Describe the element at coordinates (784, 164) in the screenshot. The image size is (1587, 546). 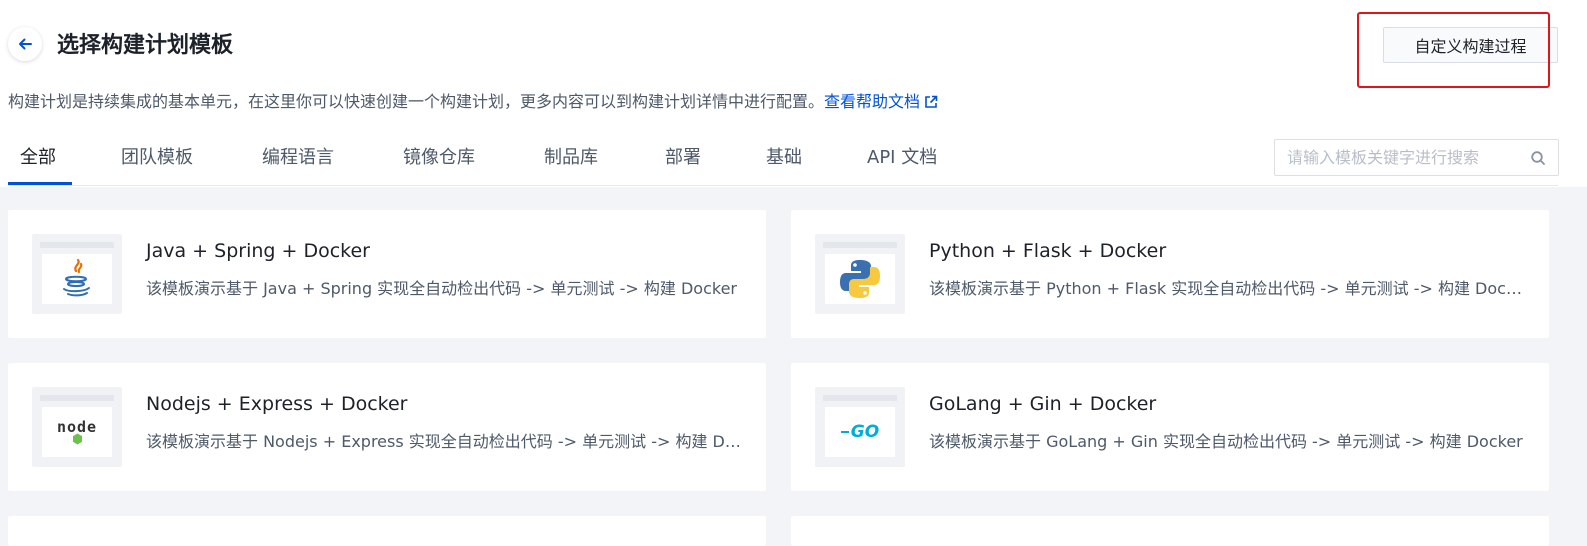
I see `tab-basic: 基础` at that location.